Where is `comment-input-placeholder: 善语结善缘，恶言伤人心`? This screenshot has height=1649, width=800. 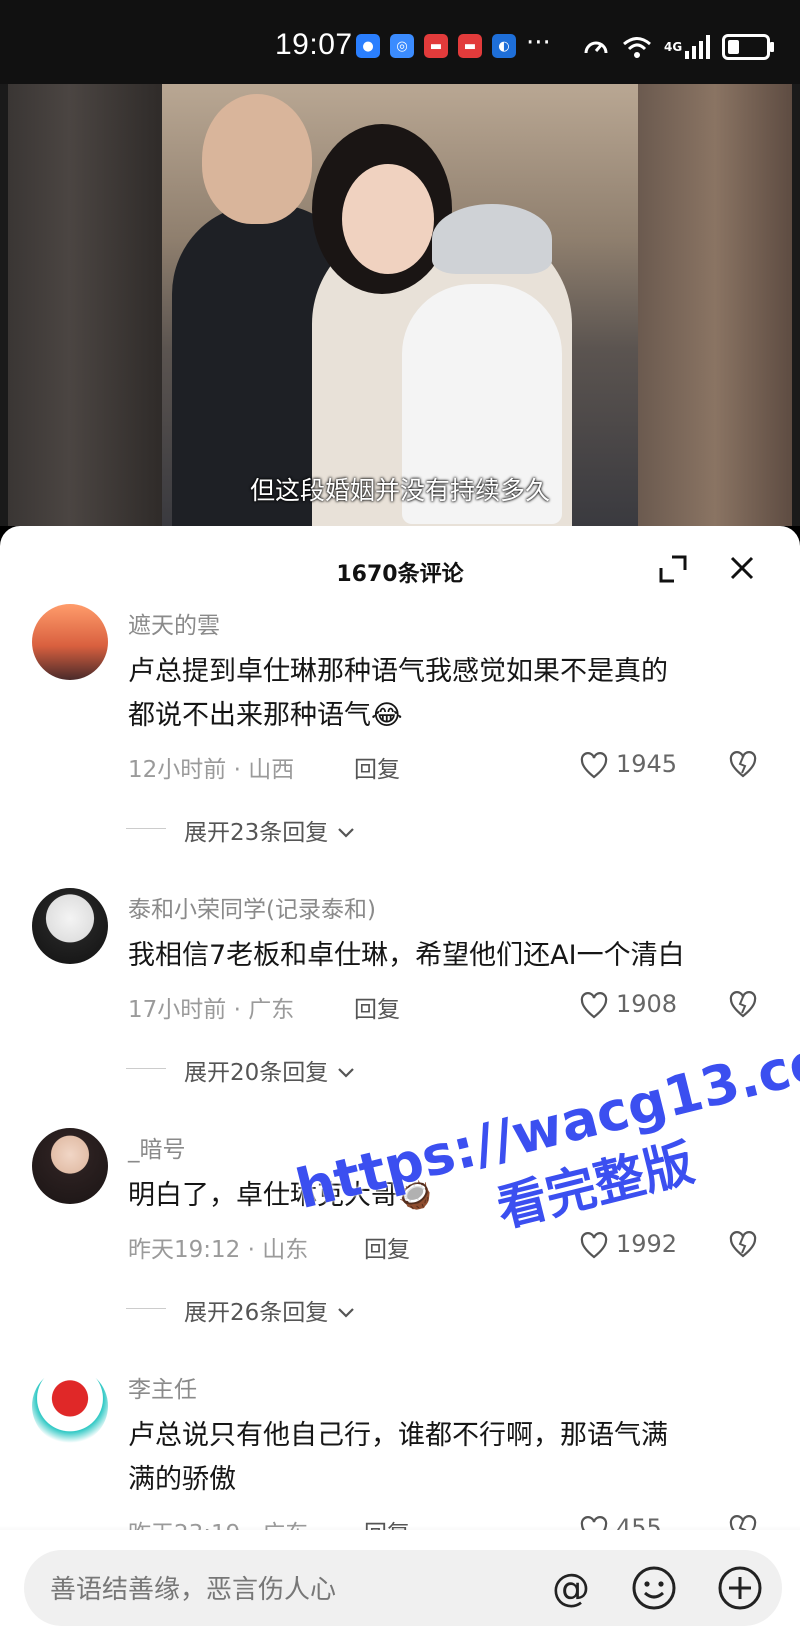
comment-input-placeholder: 善语结善缘，恶言伤人心 is located at coordinates (193, 1587).